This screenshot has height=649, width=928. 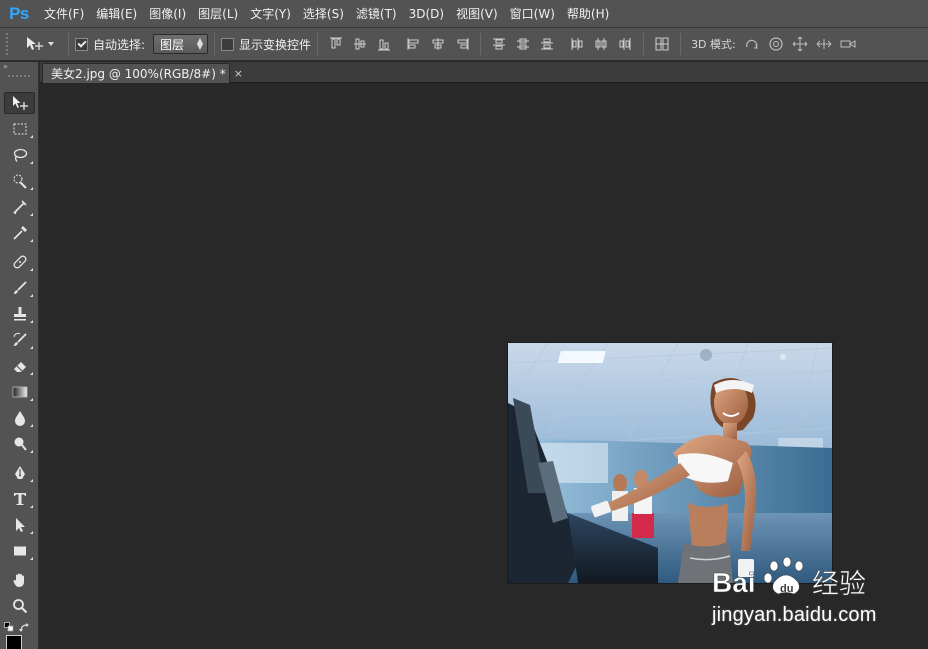 What do you see at coordinates (19, 525) in the screenshot?
I see `path-selection-tool` at bounding box center [19, 525].